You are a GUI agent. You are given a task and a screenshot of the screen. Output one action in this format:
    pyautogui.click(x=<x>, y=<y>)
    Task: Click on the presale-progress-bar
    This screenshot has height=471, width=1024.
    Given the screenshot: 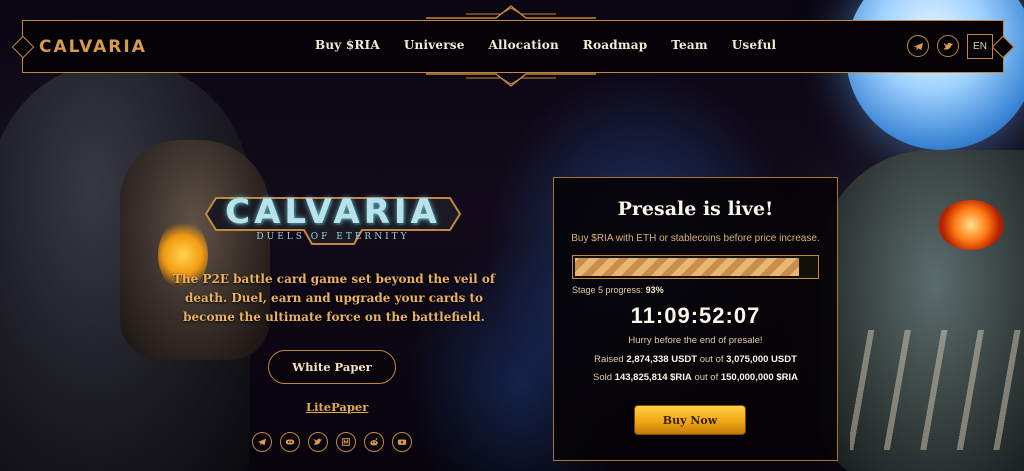 What is the action you would take?
    pyautogui.click(x=695, y=267)
    